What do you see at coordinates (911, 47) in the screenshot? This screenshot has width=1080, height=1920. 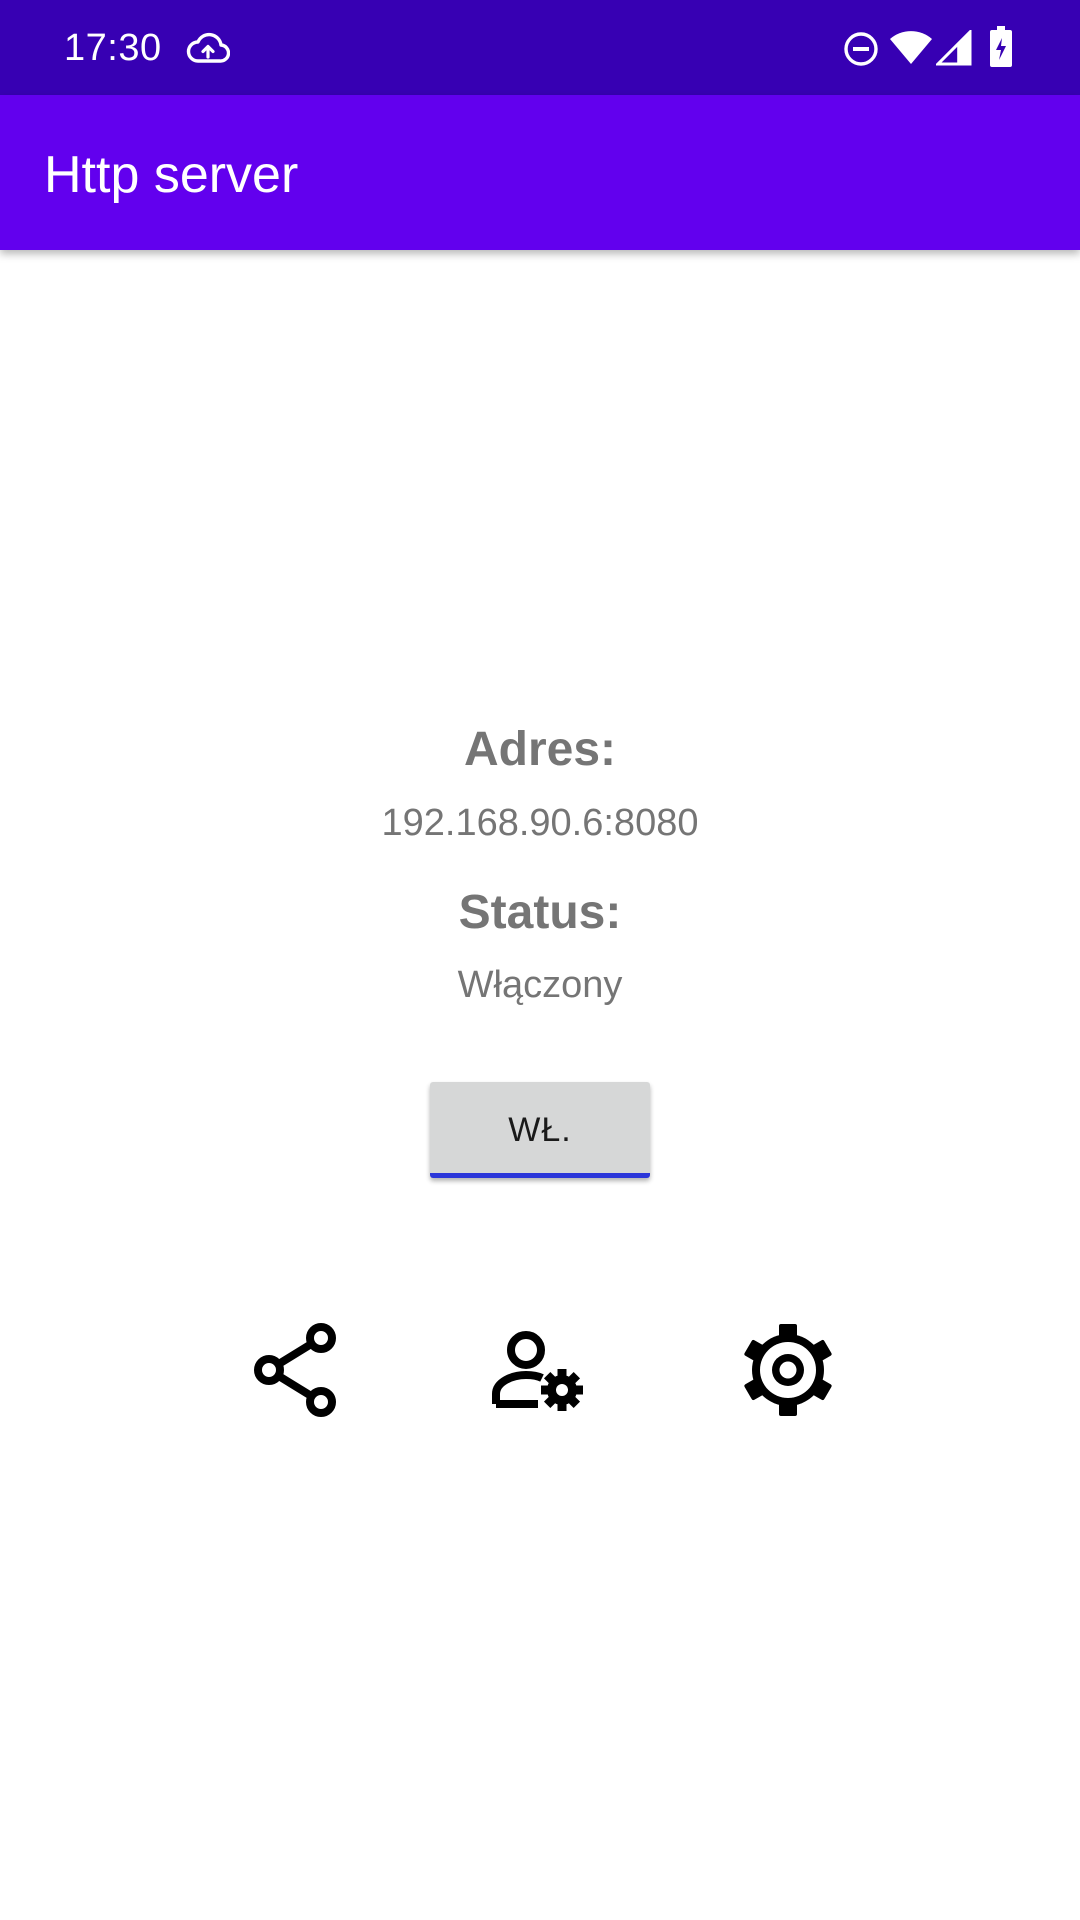 I see `wifi-icon` at bounding box center [911, 47].